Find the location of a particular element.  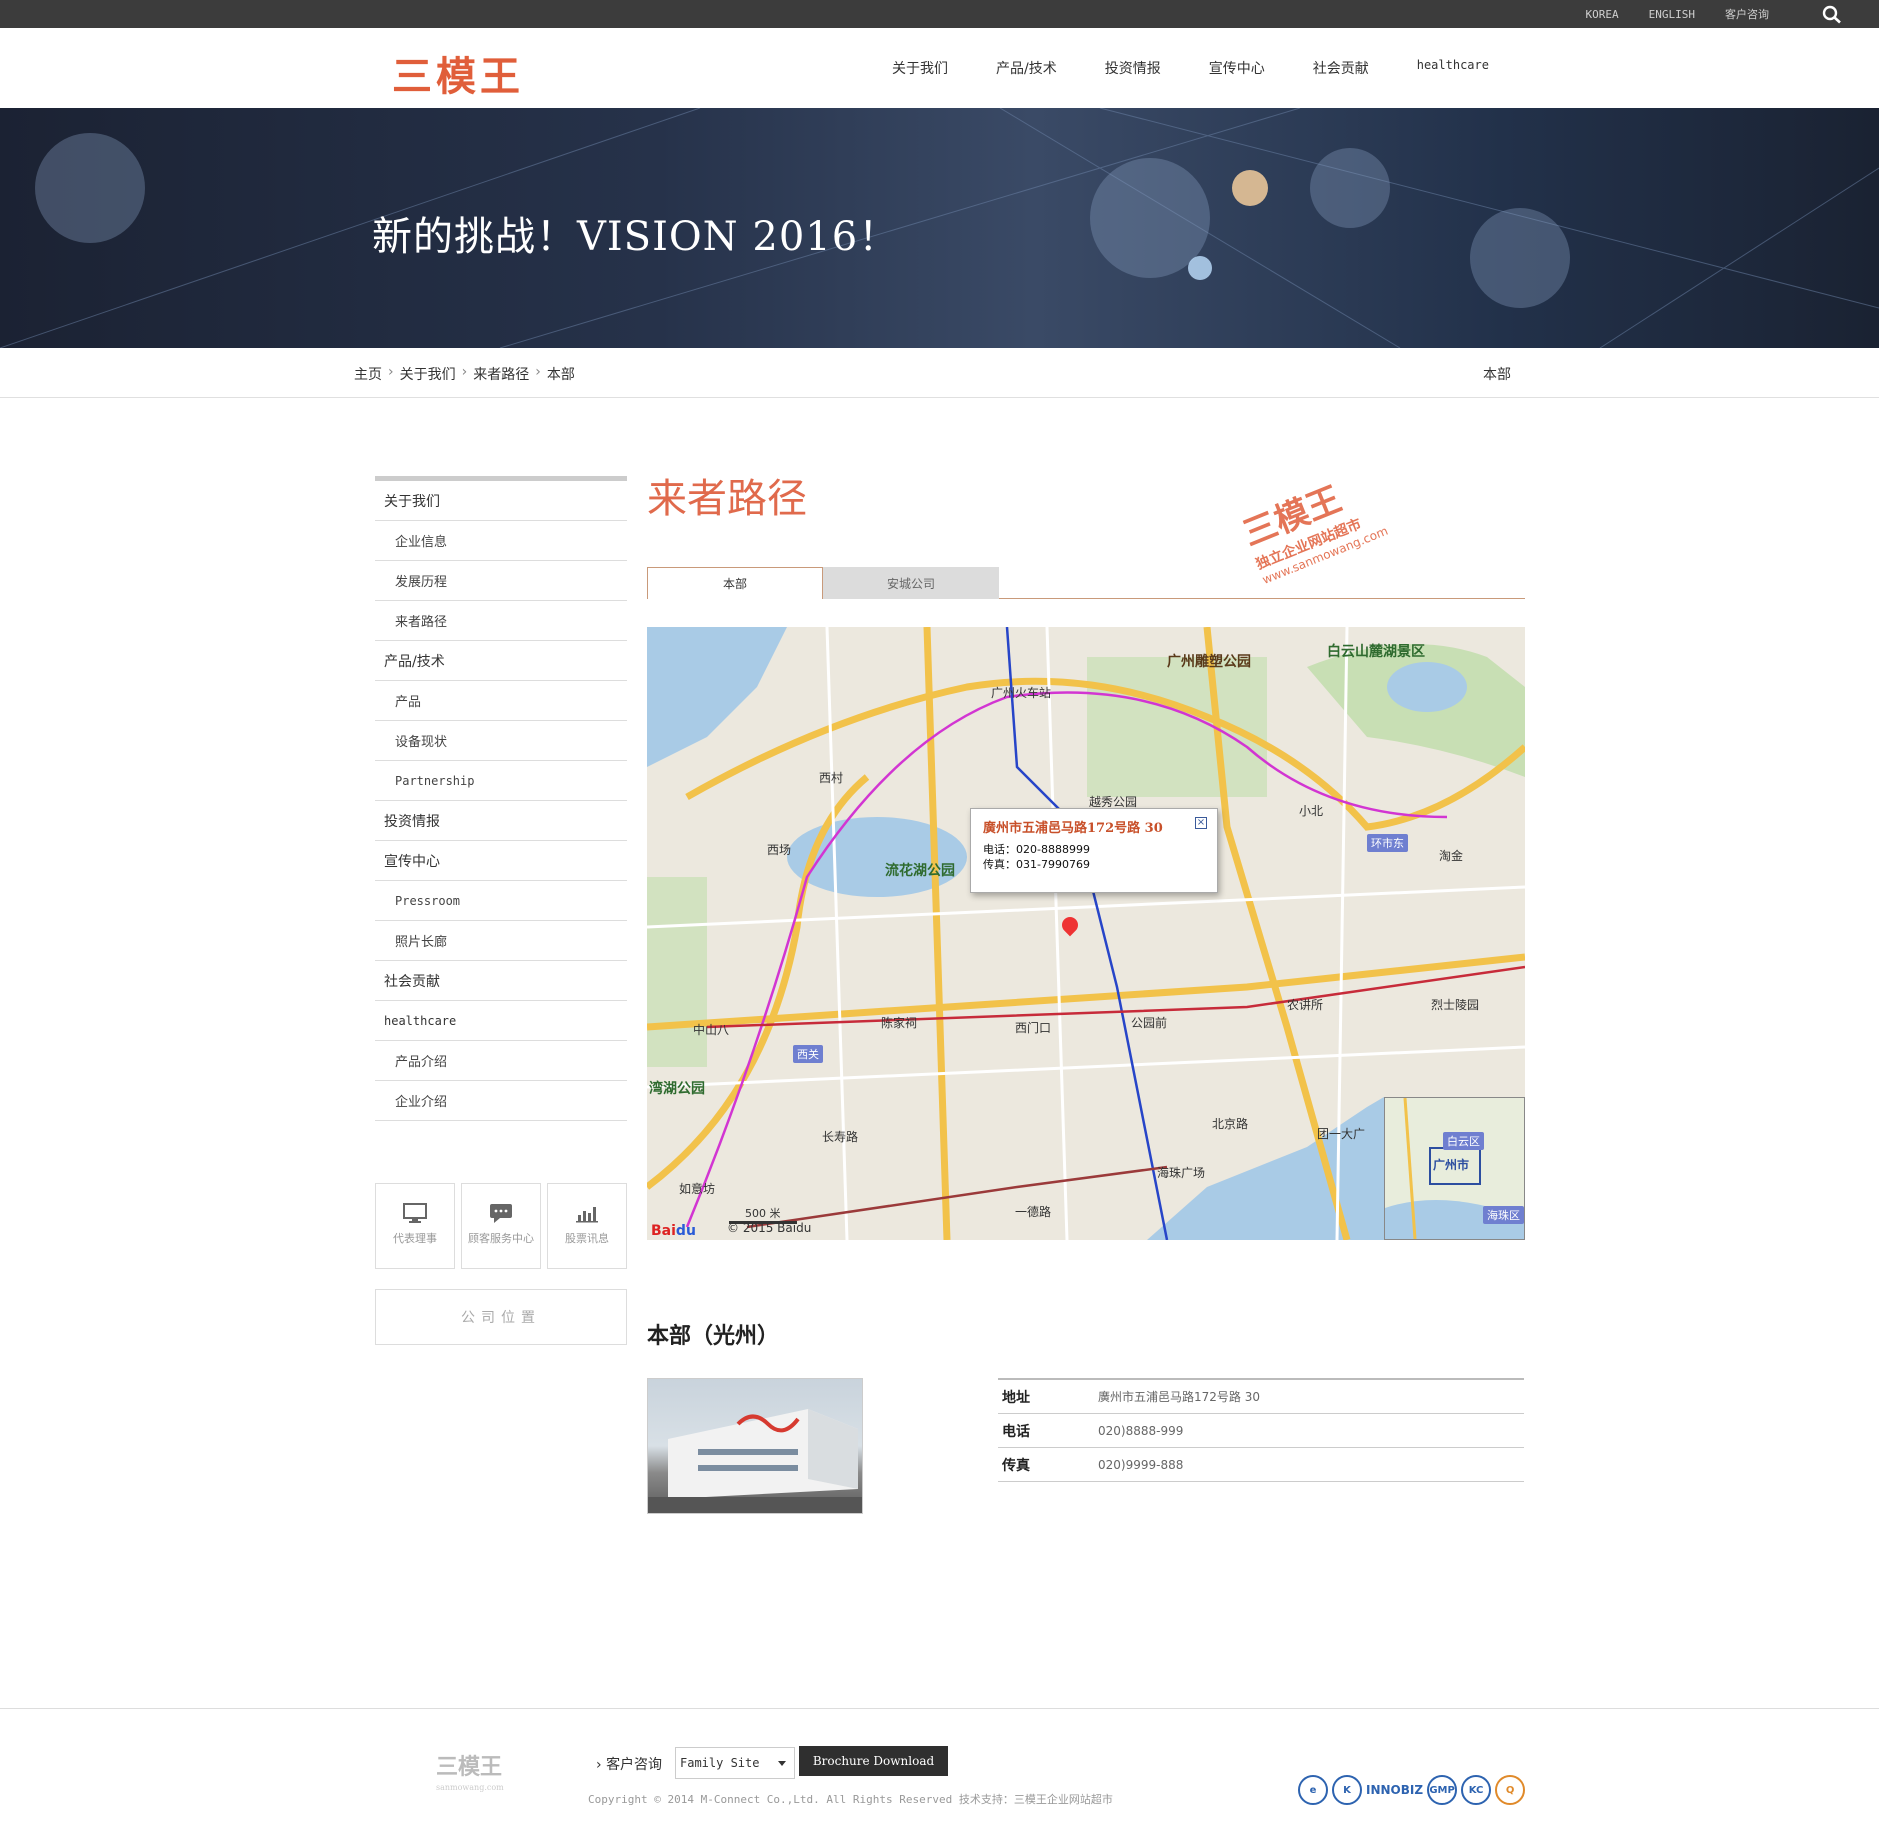

sidebar-item-gallery: 照片长廊 is located at coordinates (501, 941).